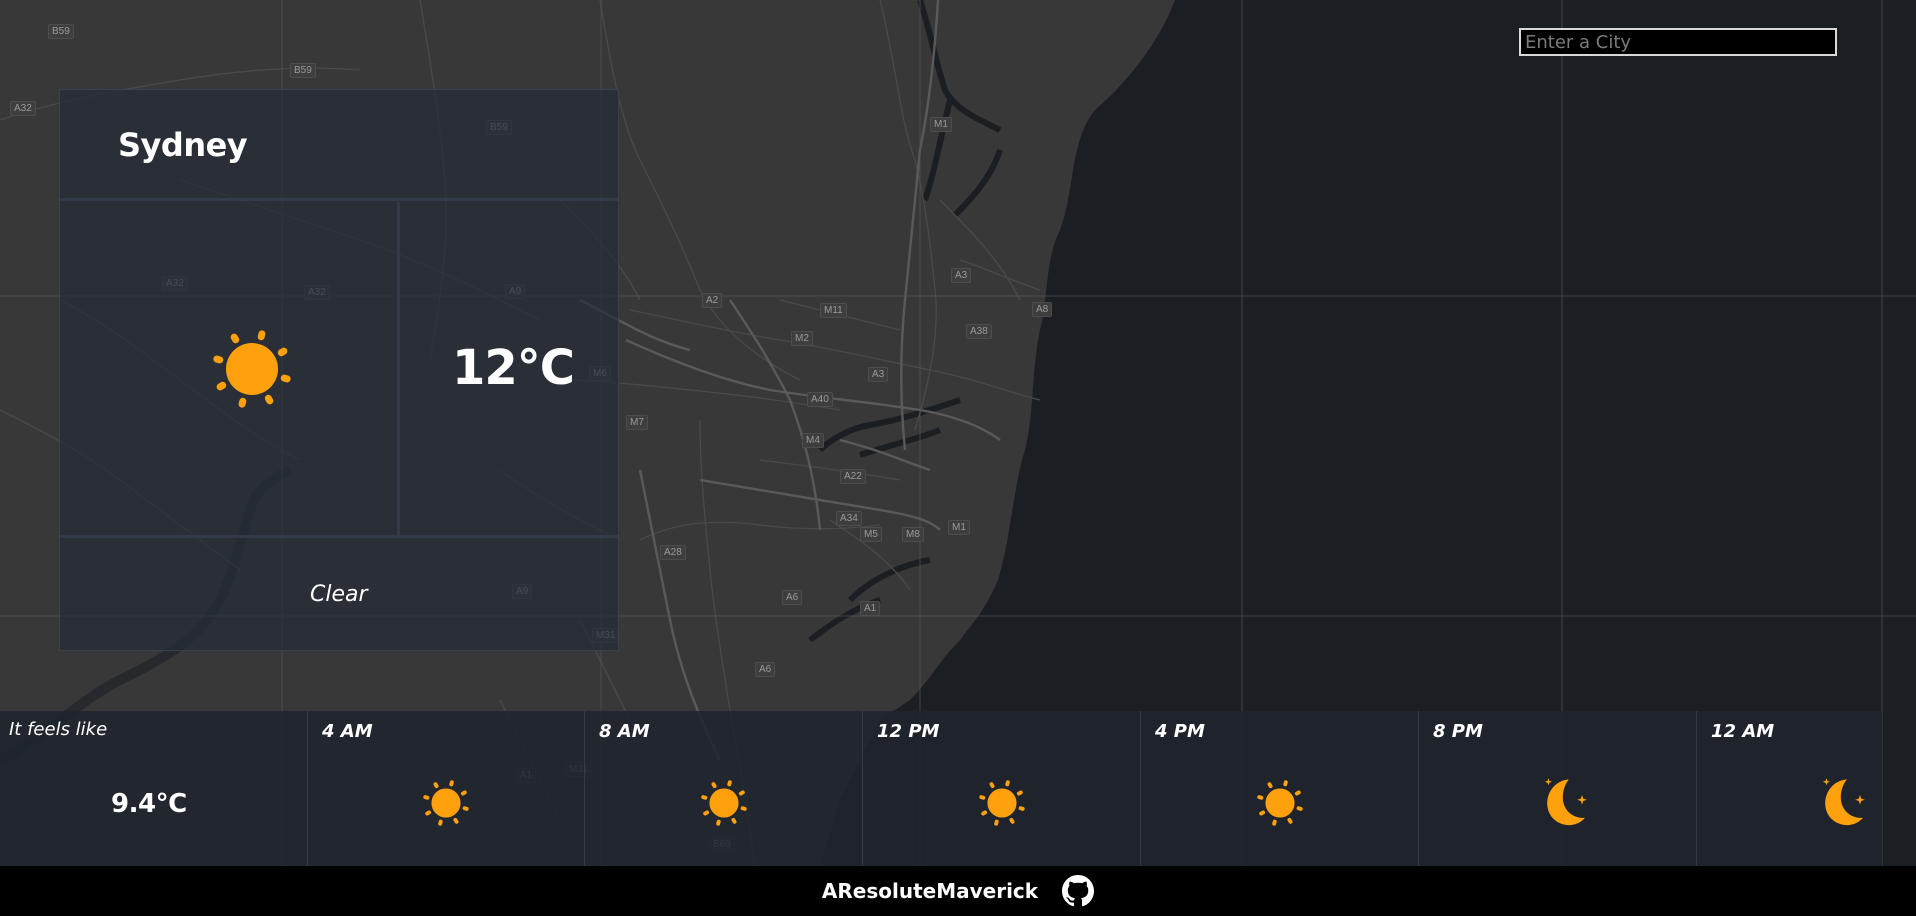 The height and width of the screenshot is (916, 1916). I want to click on author-link: AResoluteMaverick, so click(930, 891).